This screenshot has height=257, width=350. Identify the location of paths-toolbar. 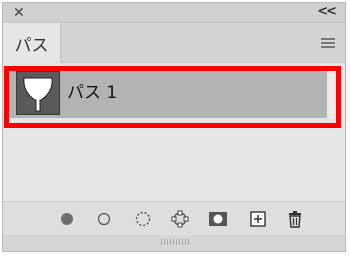
(174, 218).